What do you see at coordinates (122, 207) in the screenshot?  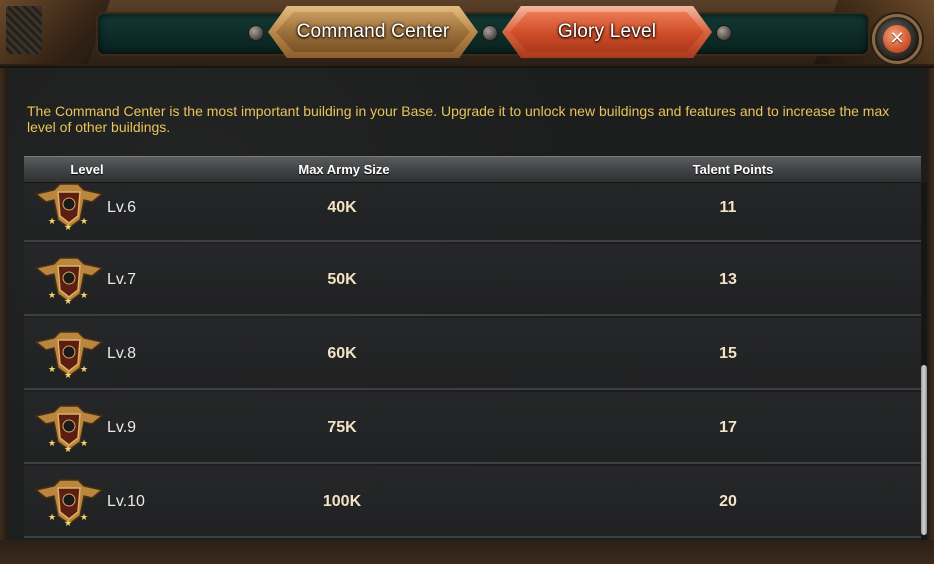 I see `level-label: Lv.6` at bounding box center [122, 207].